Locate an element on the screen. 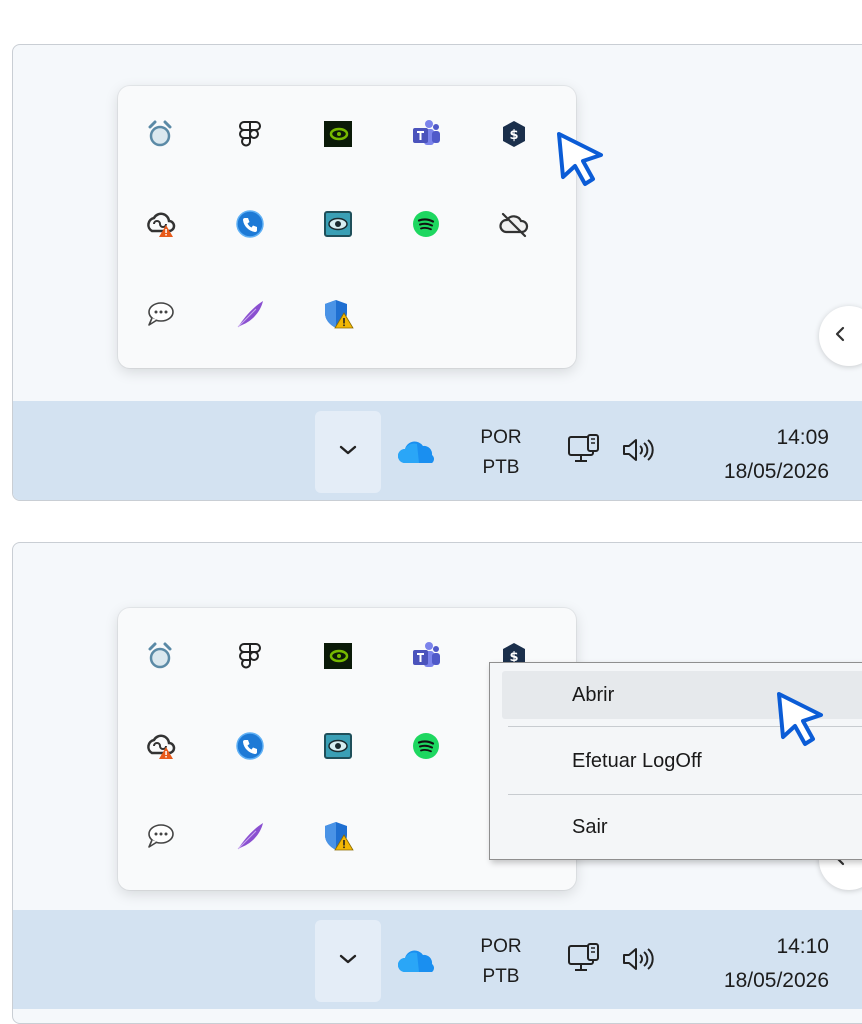  menu-item-sair: Sair is located at coordinates (682, 827).